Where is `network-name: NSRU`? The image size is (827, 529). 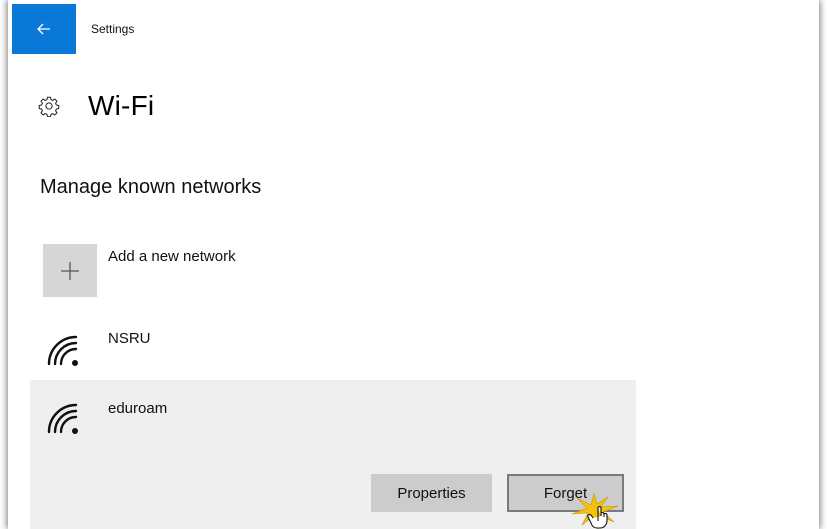
network-name: NSRU is located at coordinates (129, 338).